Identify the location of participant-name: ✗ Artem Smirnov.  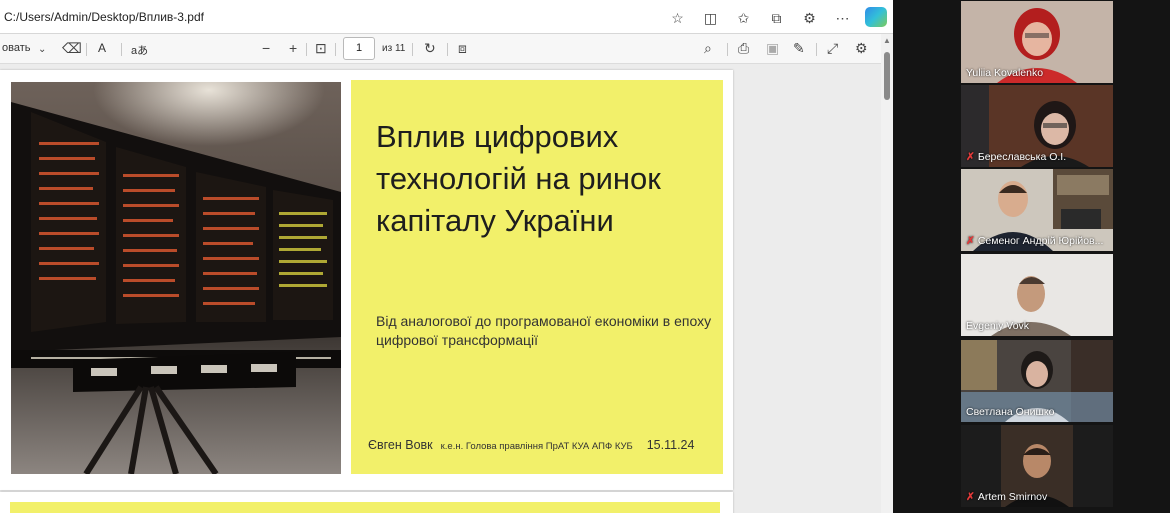
(1007, 497).